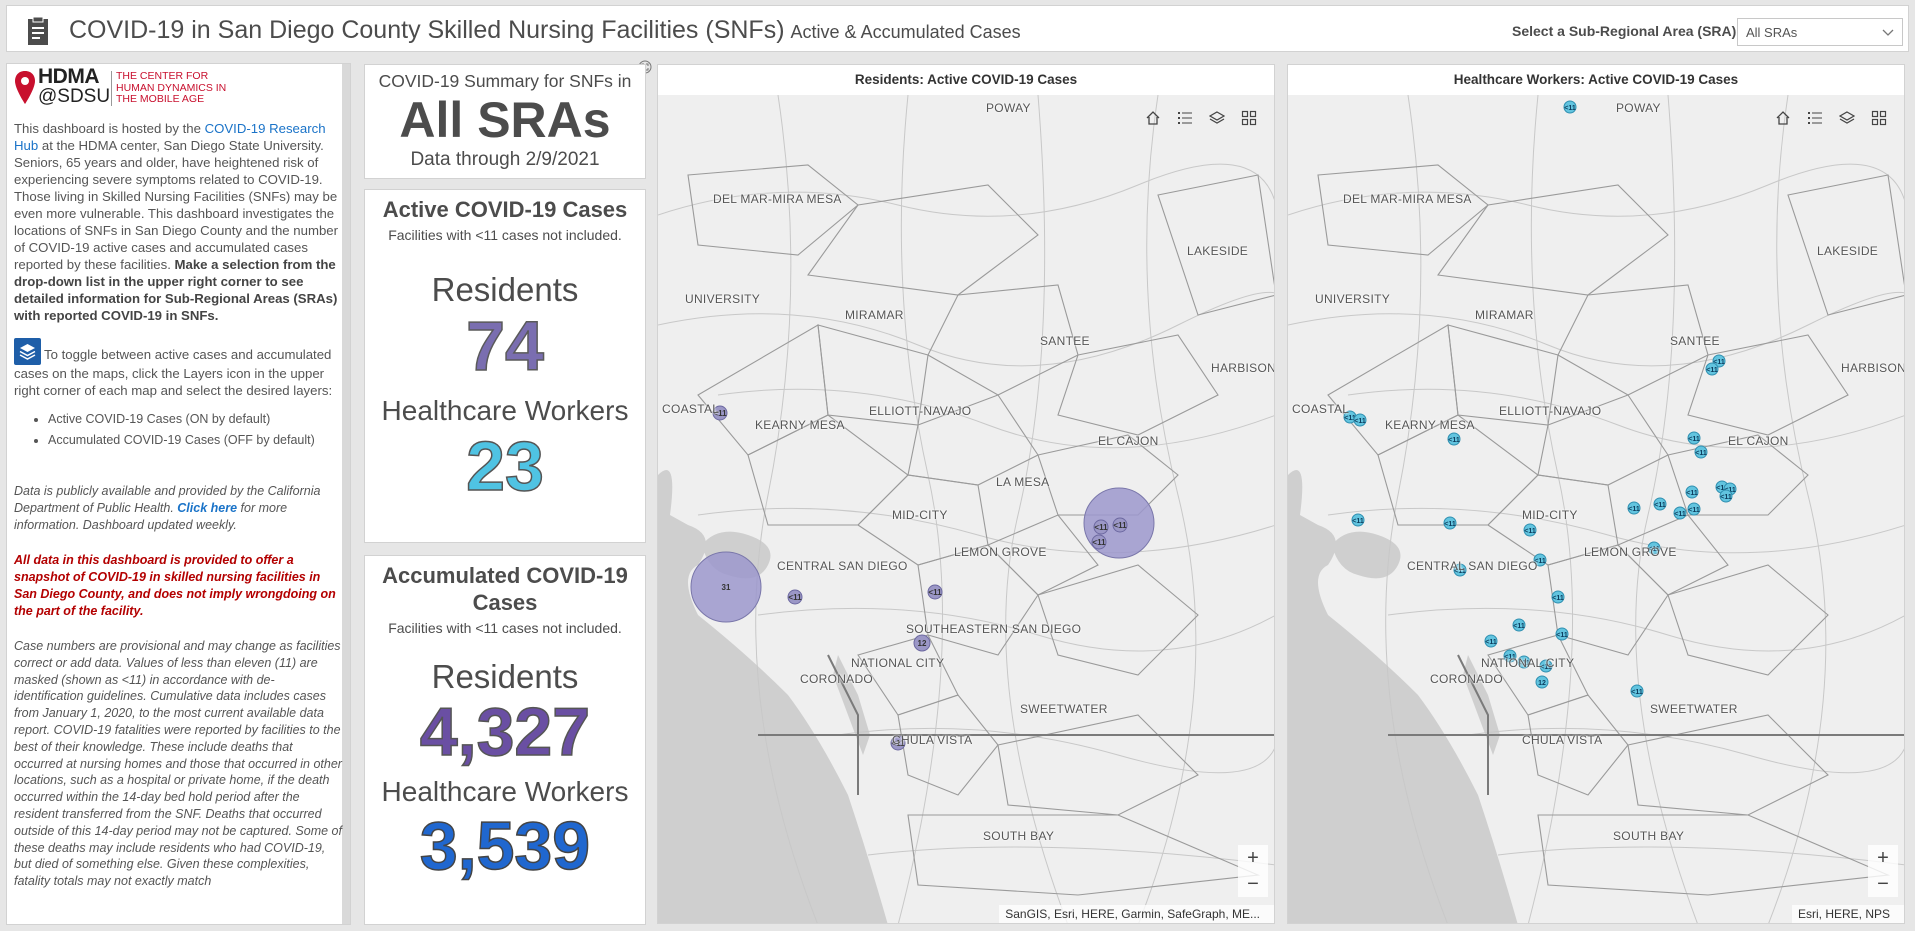 The height and width of the screenshot is (931, 1915). Describe the element at coordinates (777, 199) in the screenshot. I see `place-label: DEL MAR-MIRA MESA` at that location.